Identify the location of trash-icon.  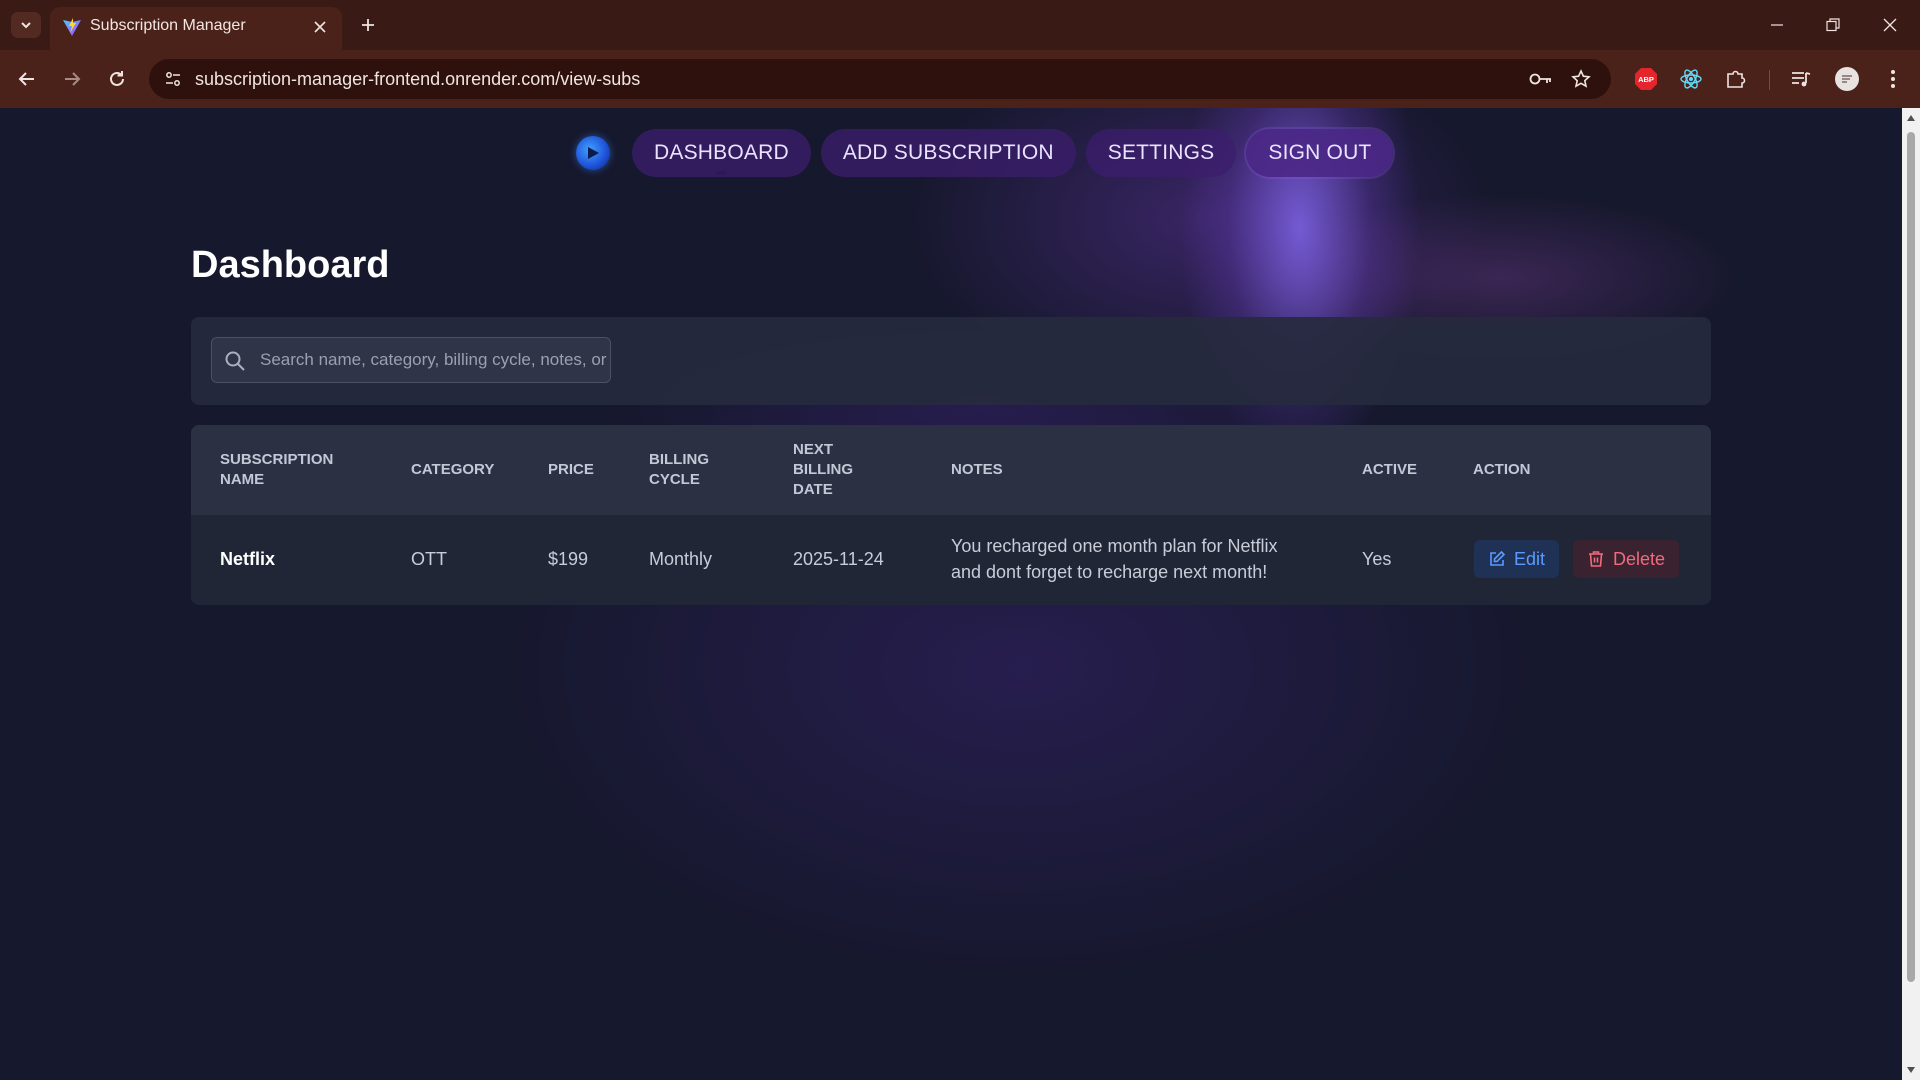
(1596, 559).